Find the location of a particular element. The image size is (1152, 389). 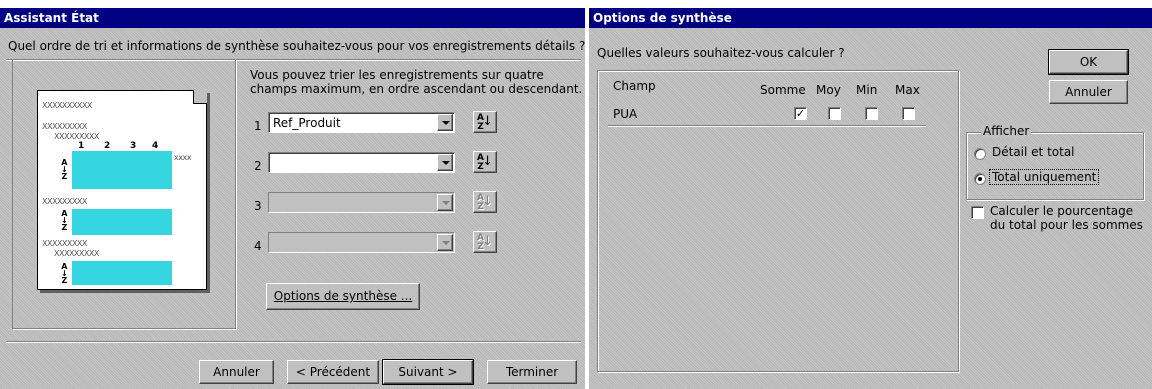

finish-button: Terminer is located at coordinates (532, 372).